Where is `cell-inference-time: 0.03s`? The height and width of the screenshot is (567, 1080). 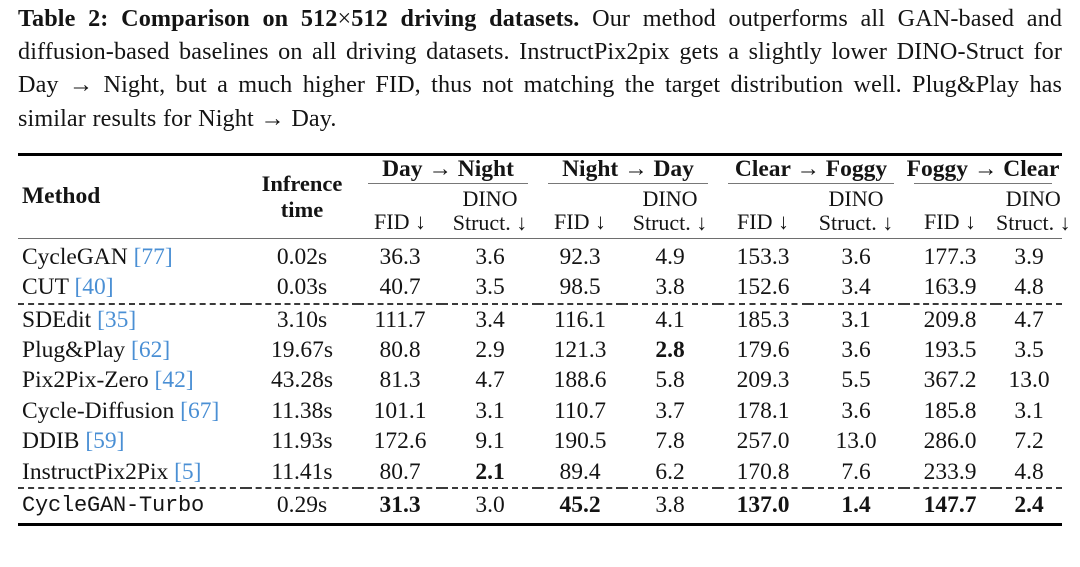 cell-inference-time: 0.03s is located at coordinates (302, 287).